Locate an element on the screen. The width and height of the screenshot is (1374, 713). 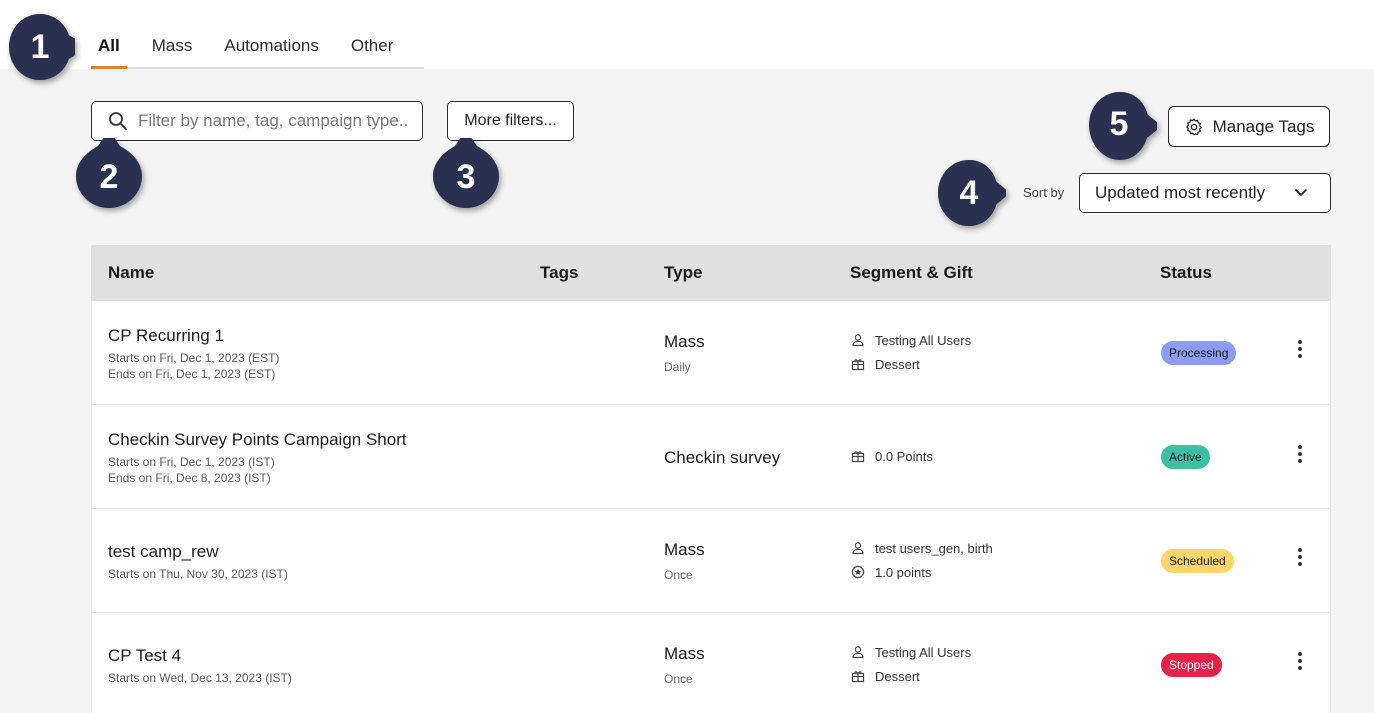
chevron-down-icon is located at coordinates (1301, 192).